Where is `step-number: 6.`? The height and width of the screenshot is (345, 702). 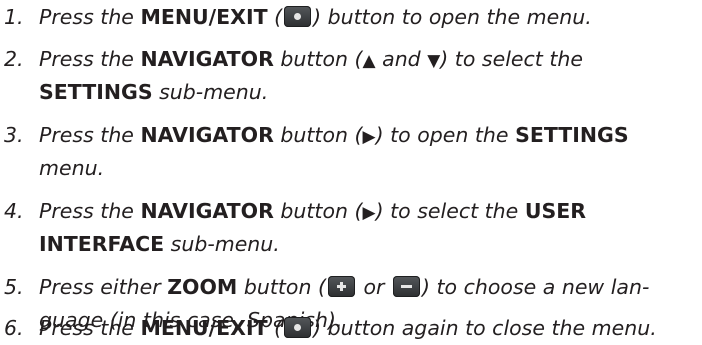
step-number: 6. is located at coordinates (14, 328).